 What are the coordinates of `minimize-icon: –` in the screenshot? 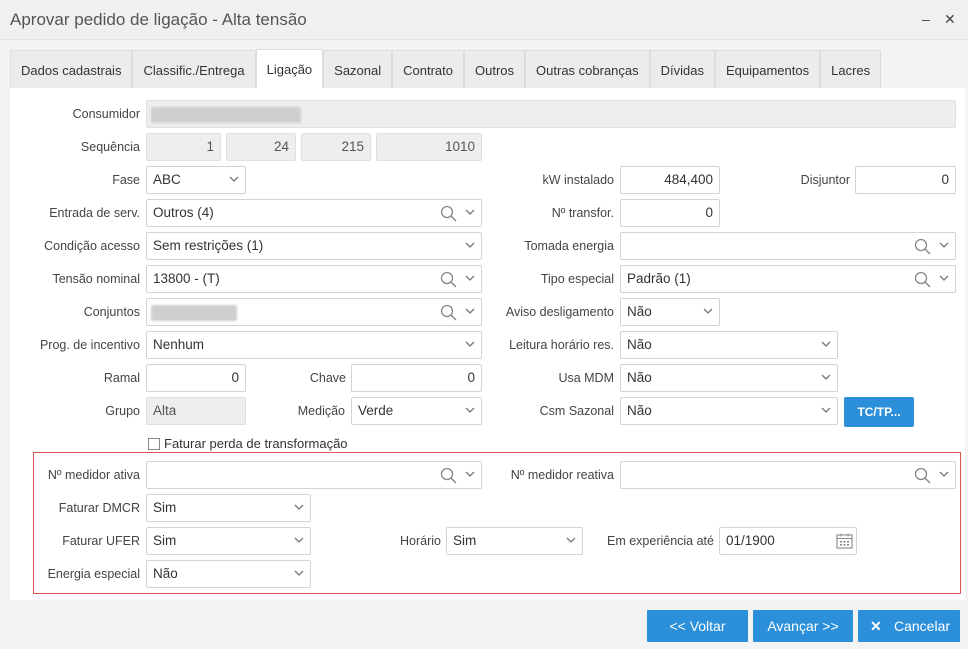 It's located at (926, 19).